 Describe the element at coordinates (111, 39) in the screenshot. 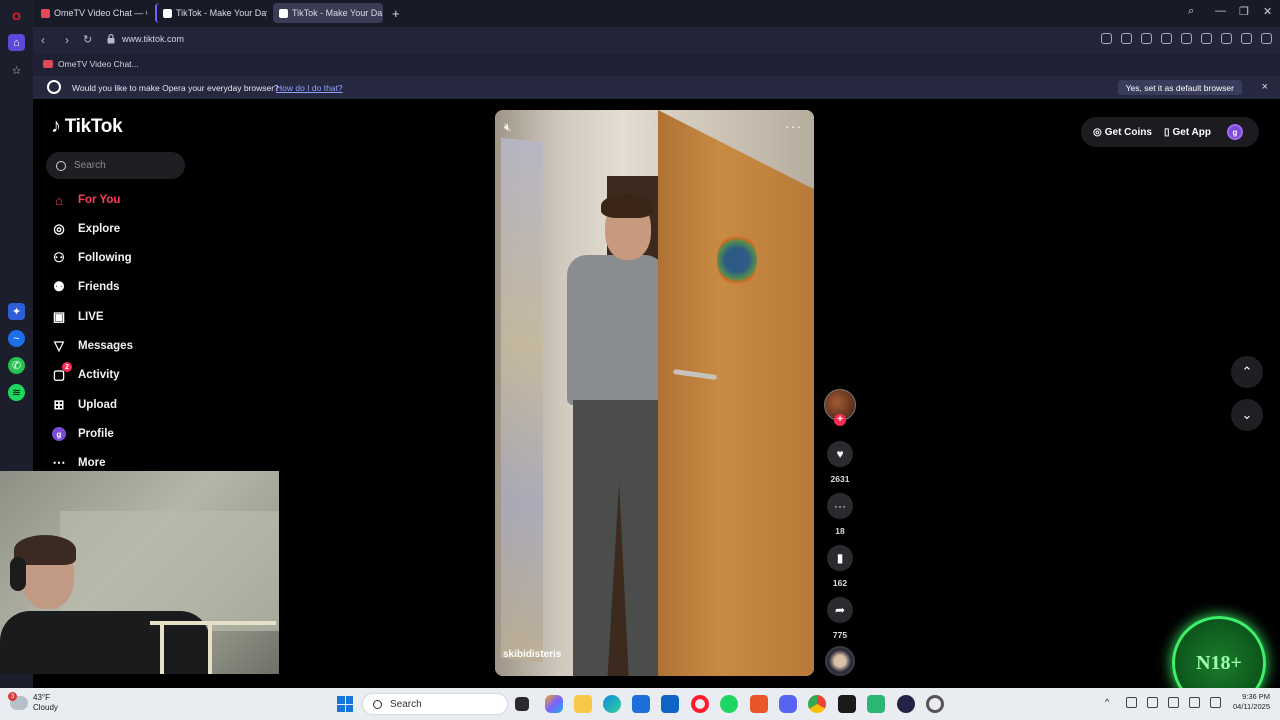

I see `lock-icon` at that location.